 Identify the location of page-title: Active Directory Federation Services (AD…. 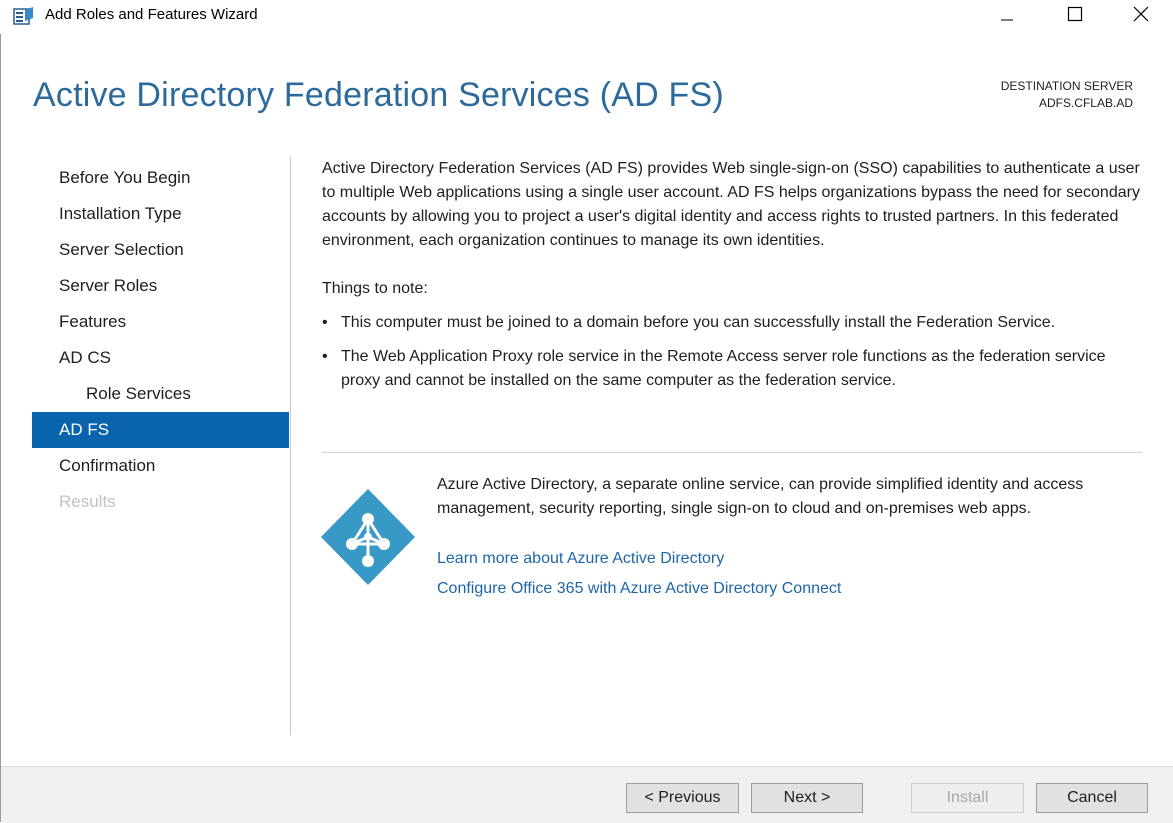
(378, 95).